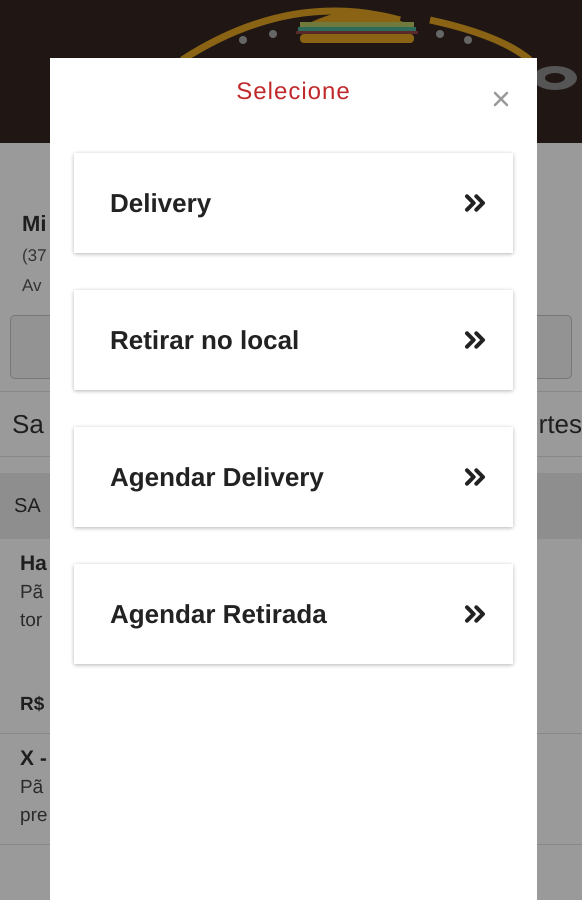 Image resolution: width=582 pixels, height=900 pixels. Describe the element at coordinates (293, 477) in the screenshot. I see `option-button: Agendar Delivery` at that location.